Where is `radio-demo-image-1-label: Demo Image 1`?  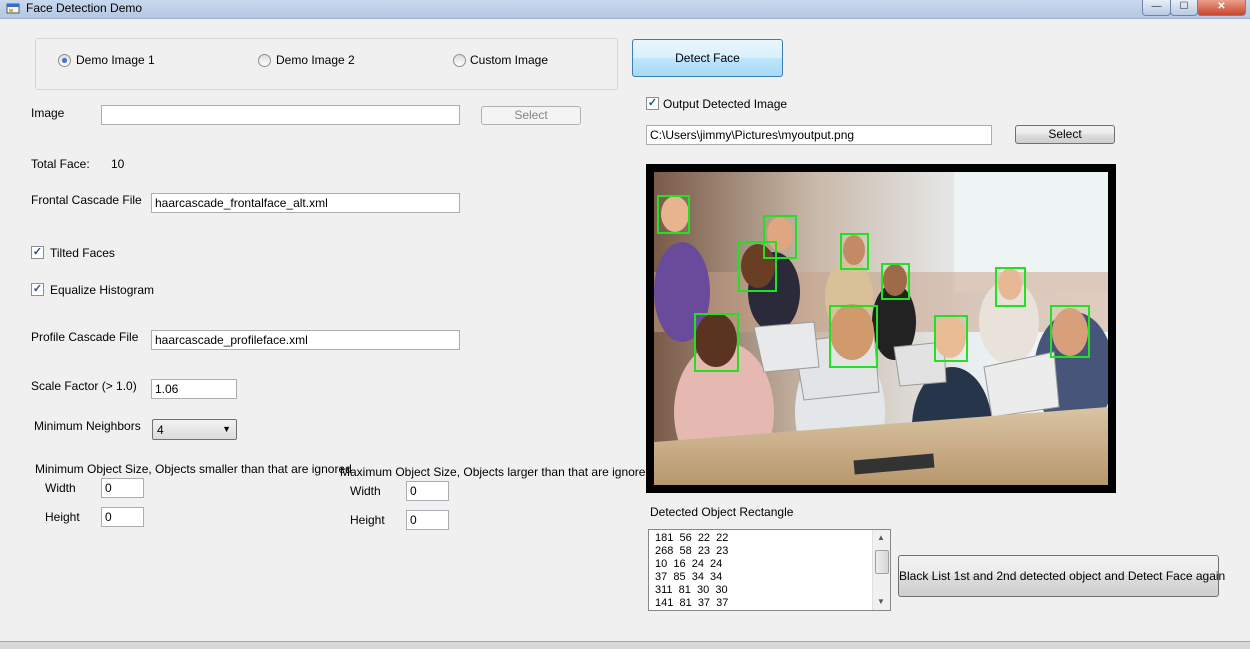
radio-demo-image-1-label: Demo Image 1 is located at coordinates (115, 60).